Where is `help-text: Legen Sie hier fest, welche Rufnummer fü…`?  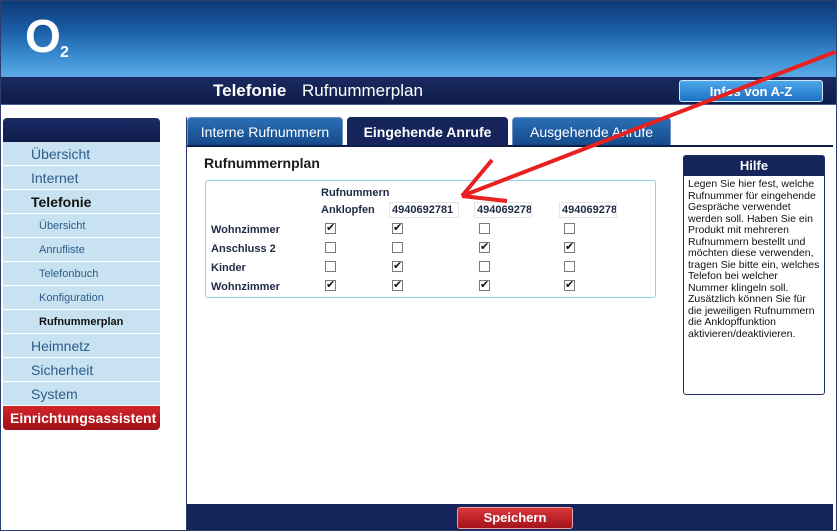 help-text: Legen Sie hier fest, welche Rufnummer fü… is located at coordinates (754, 259).